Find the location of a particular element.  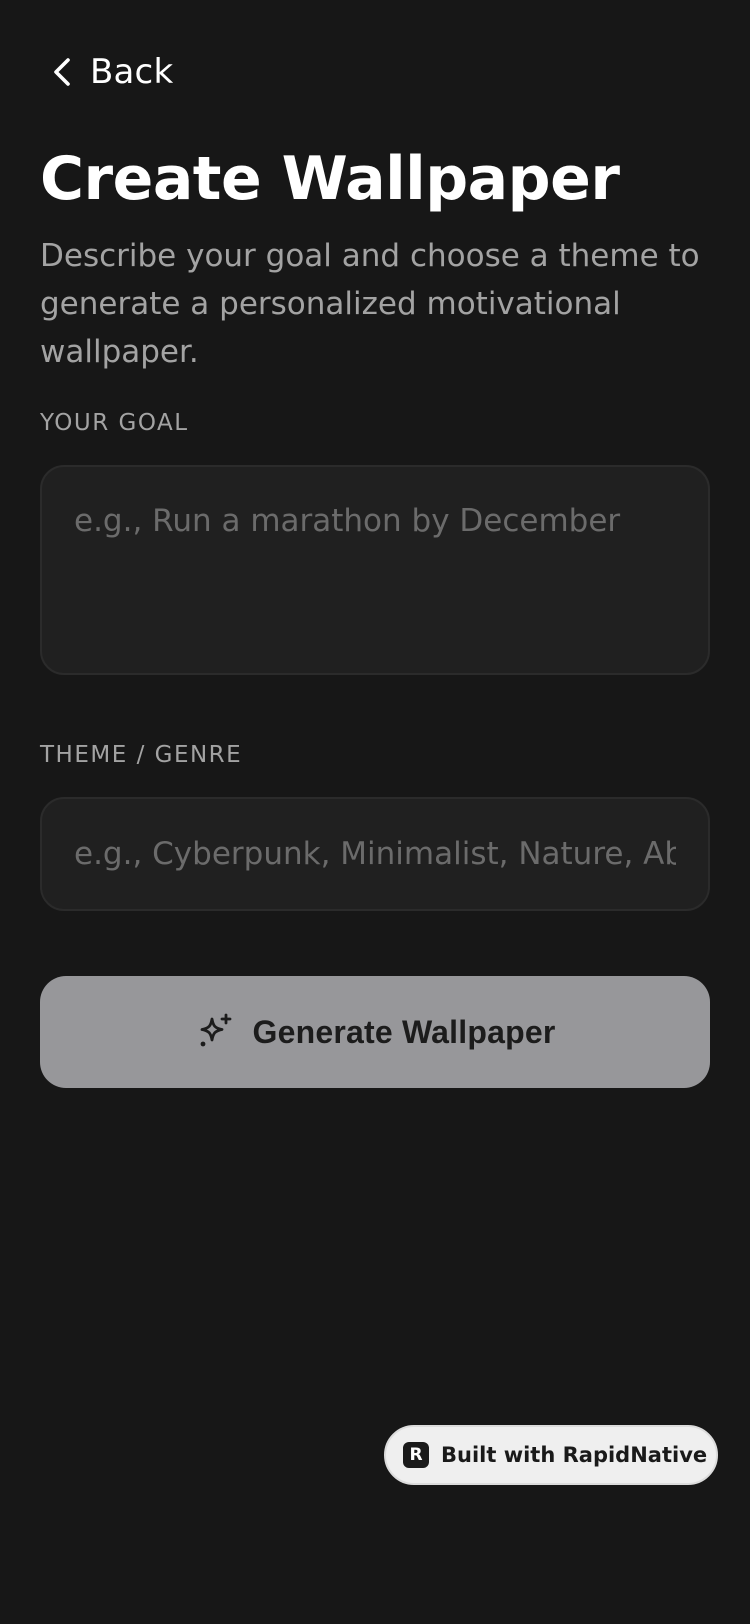

theme-input is located at coordinates (375, 854).